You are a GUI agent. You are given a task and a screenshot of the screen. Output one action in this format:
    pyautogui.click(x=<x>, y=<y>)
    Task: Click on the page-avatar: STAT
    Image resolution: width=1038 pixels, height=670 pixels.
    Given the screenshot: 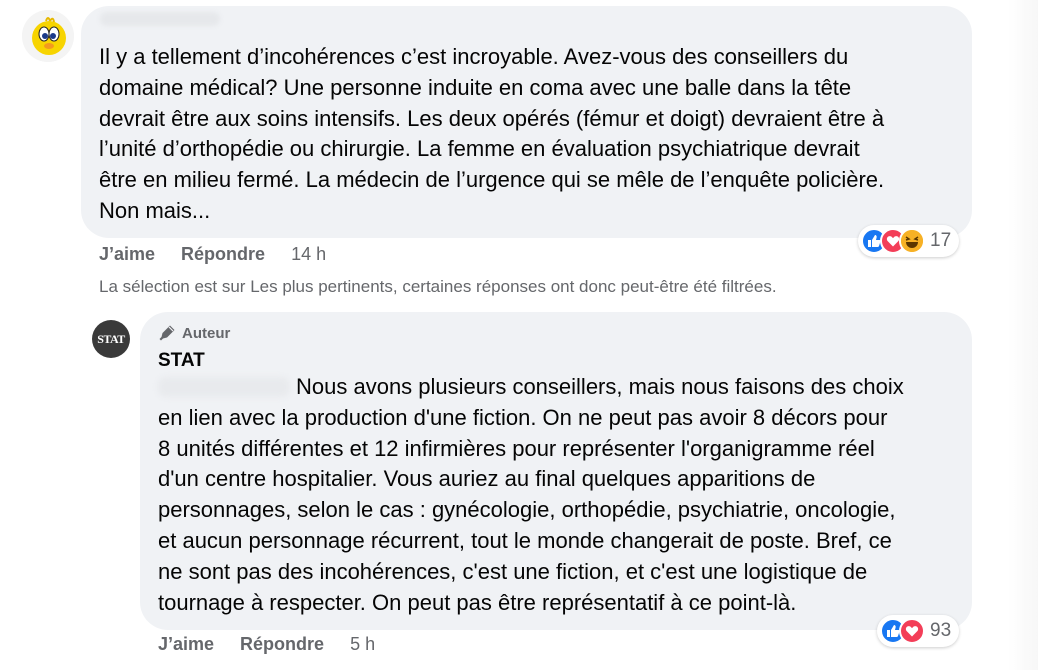 What is the action you would take?
    pyautogui.click(x=111, y=339)
    